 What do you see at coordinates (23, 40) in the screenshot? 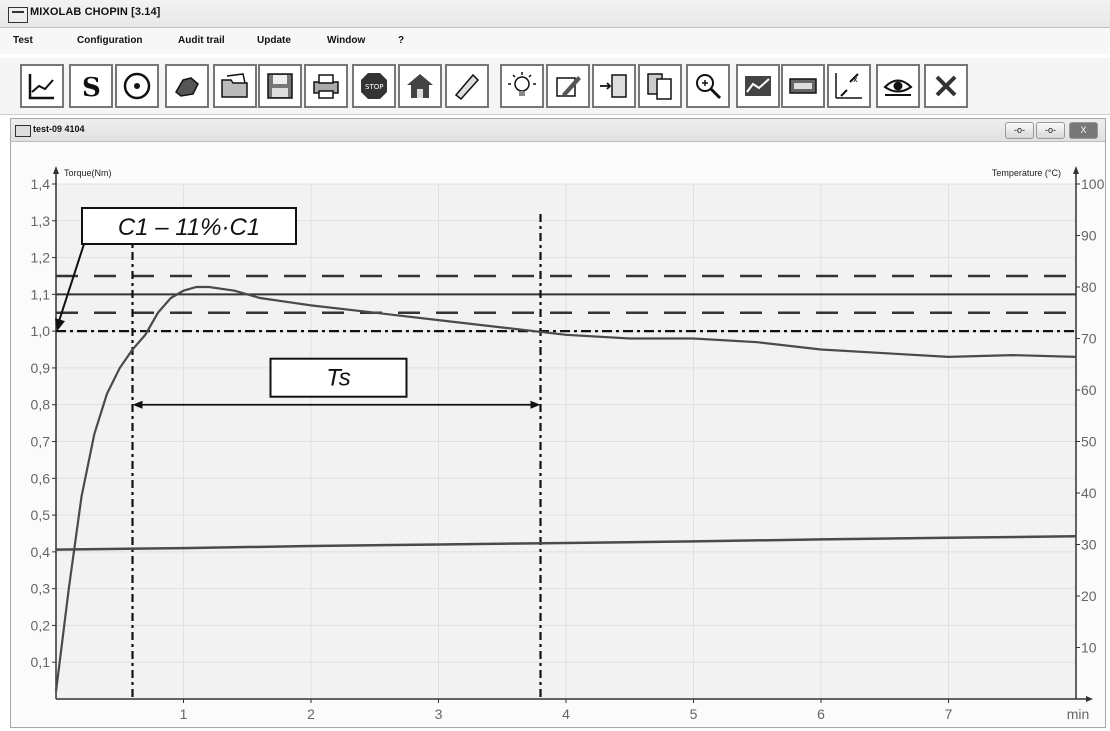
I see `menu-test: Test` at bounding box center [23, 40].